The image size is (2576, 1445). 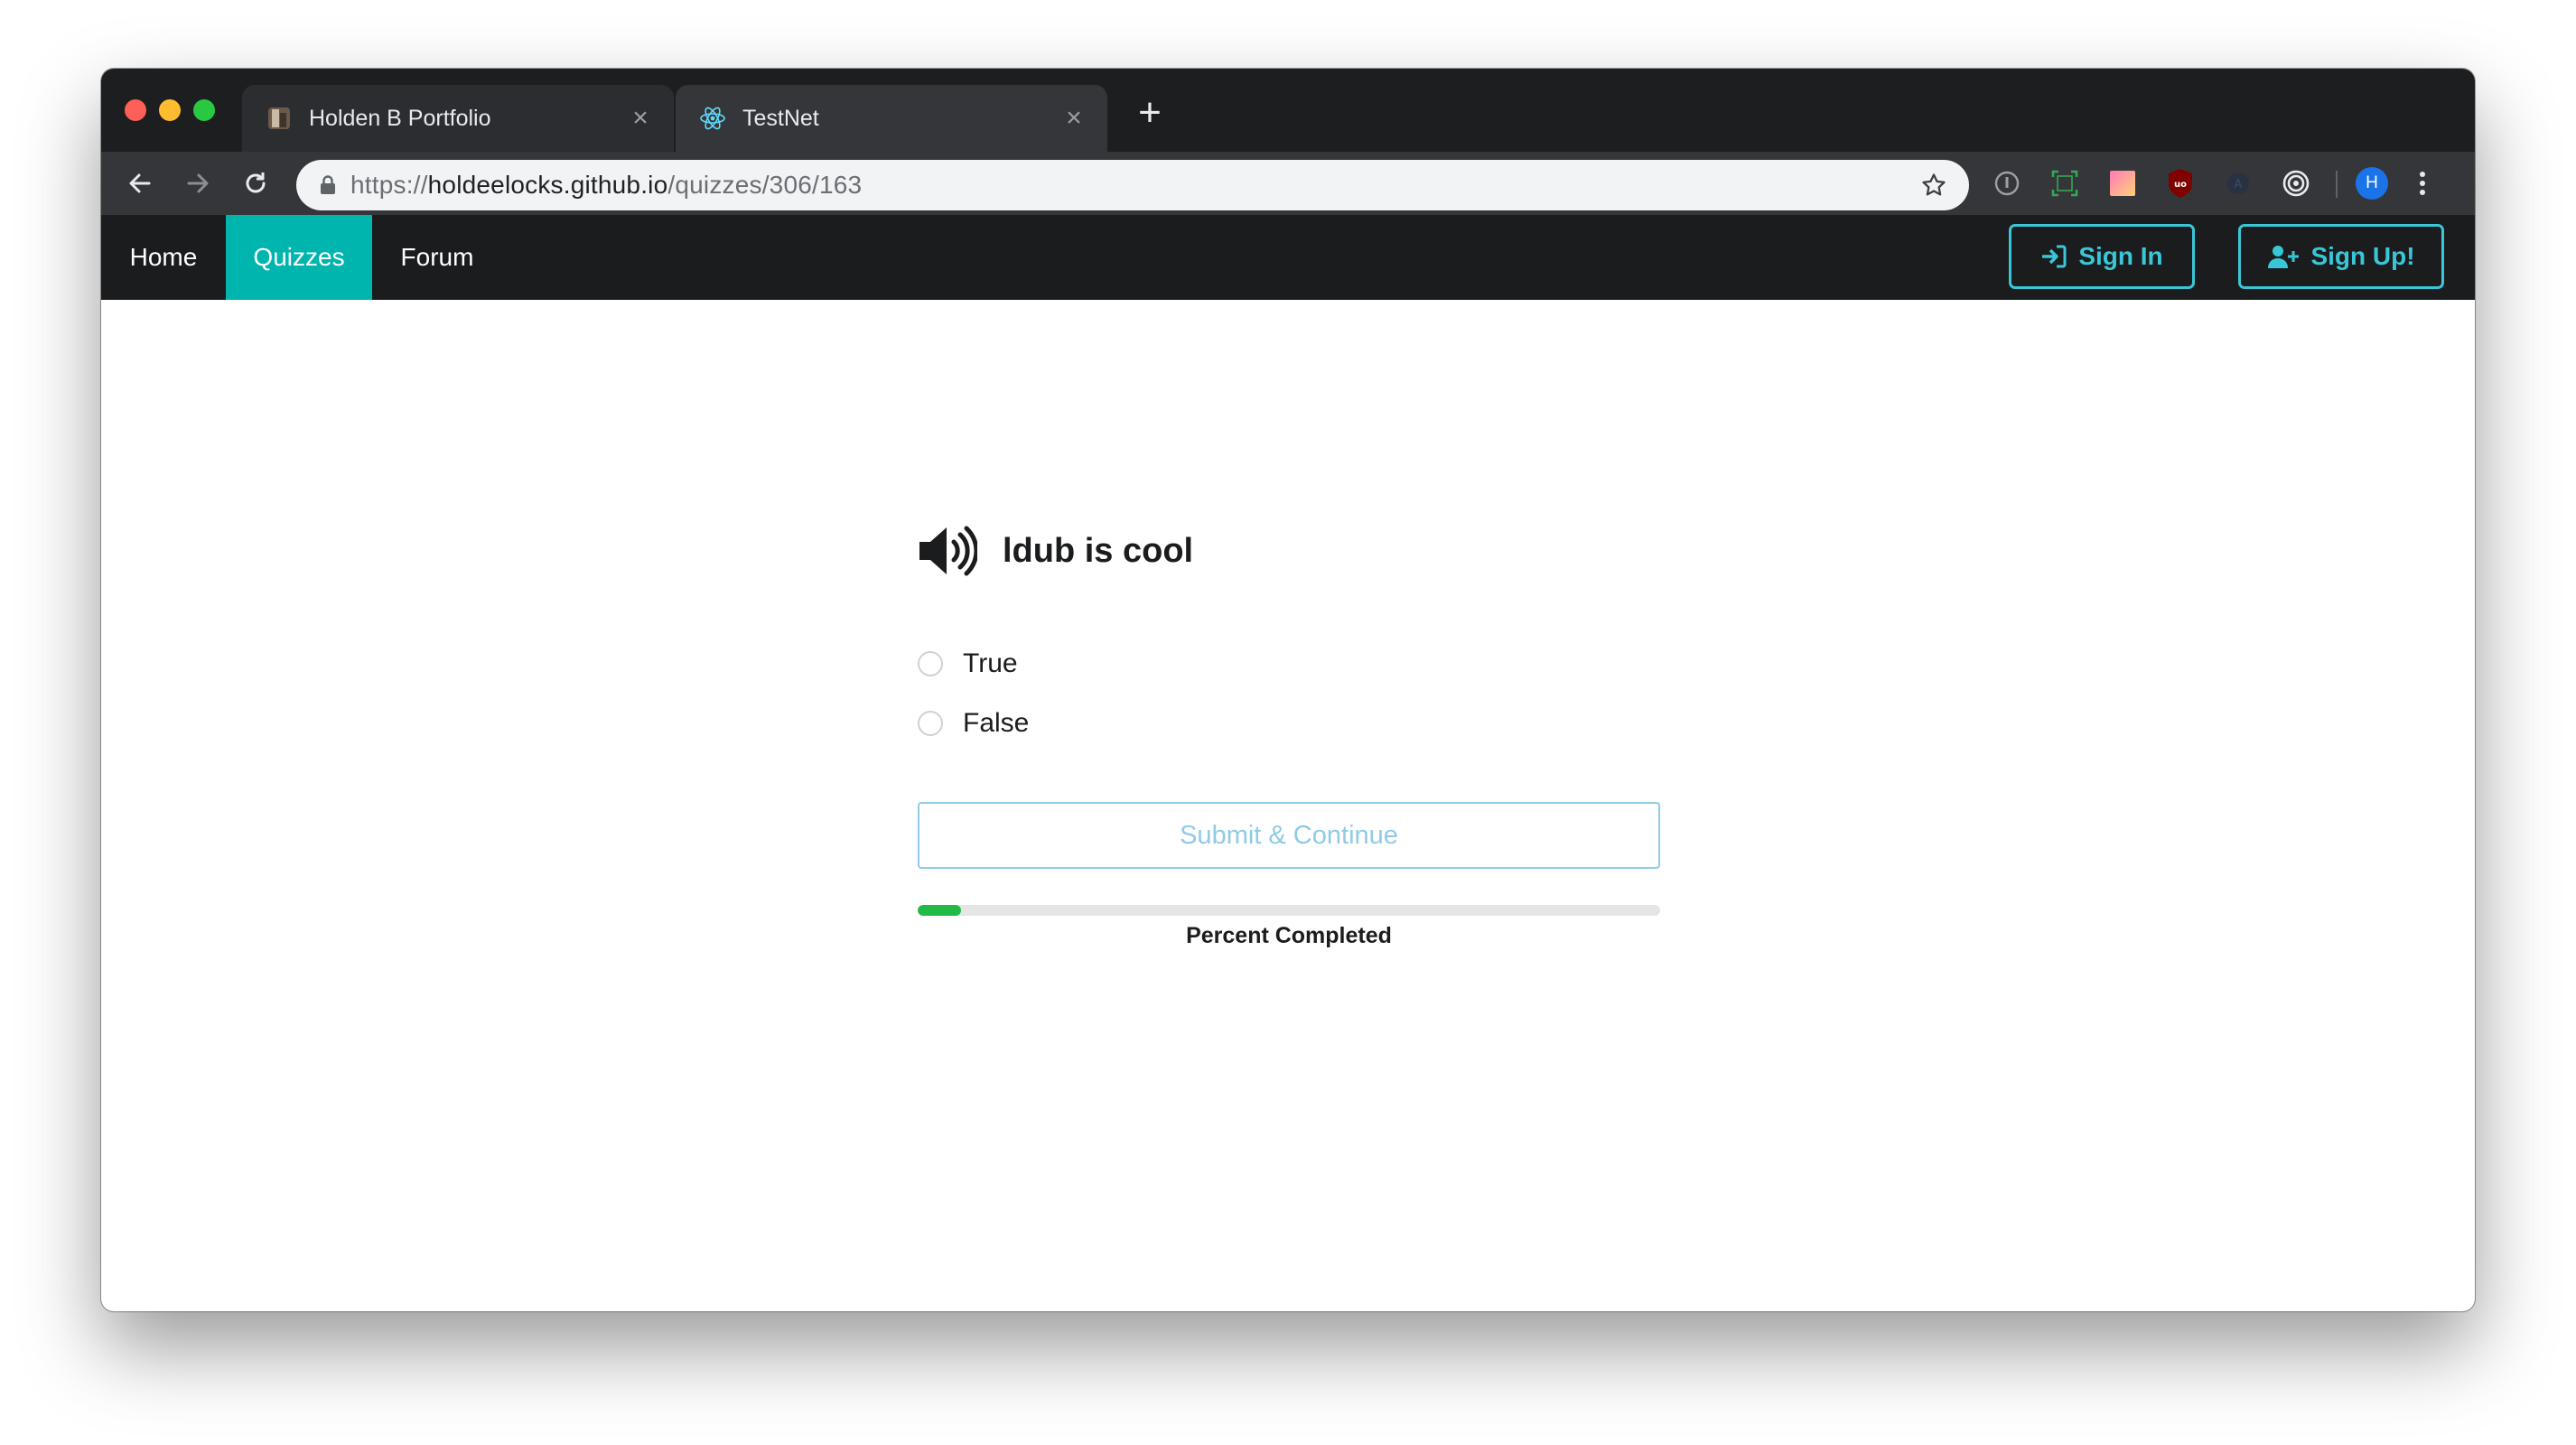 What do you see at coordinates (1288, 110) in the screenshot?
I see `tab-bar: Holden B Portfolio × TestNet × +` at bounding box center [1288, 110].